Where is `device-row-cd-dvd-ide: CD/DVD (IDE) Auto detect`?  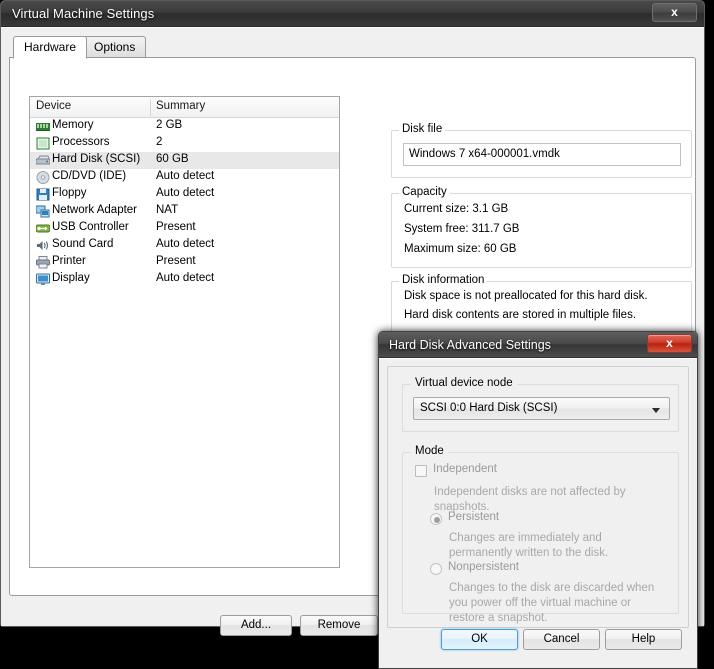
device-row-cd-dvd-ide: CD/DVD (IDE) Auto detect is located at coordinates (184, 177).